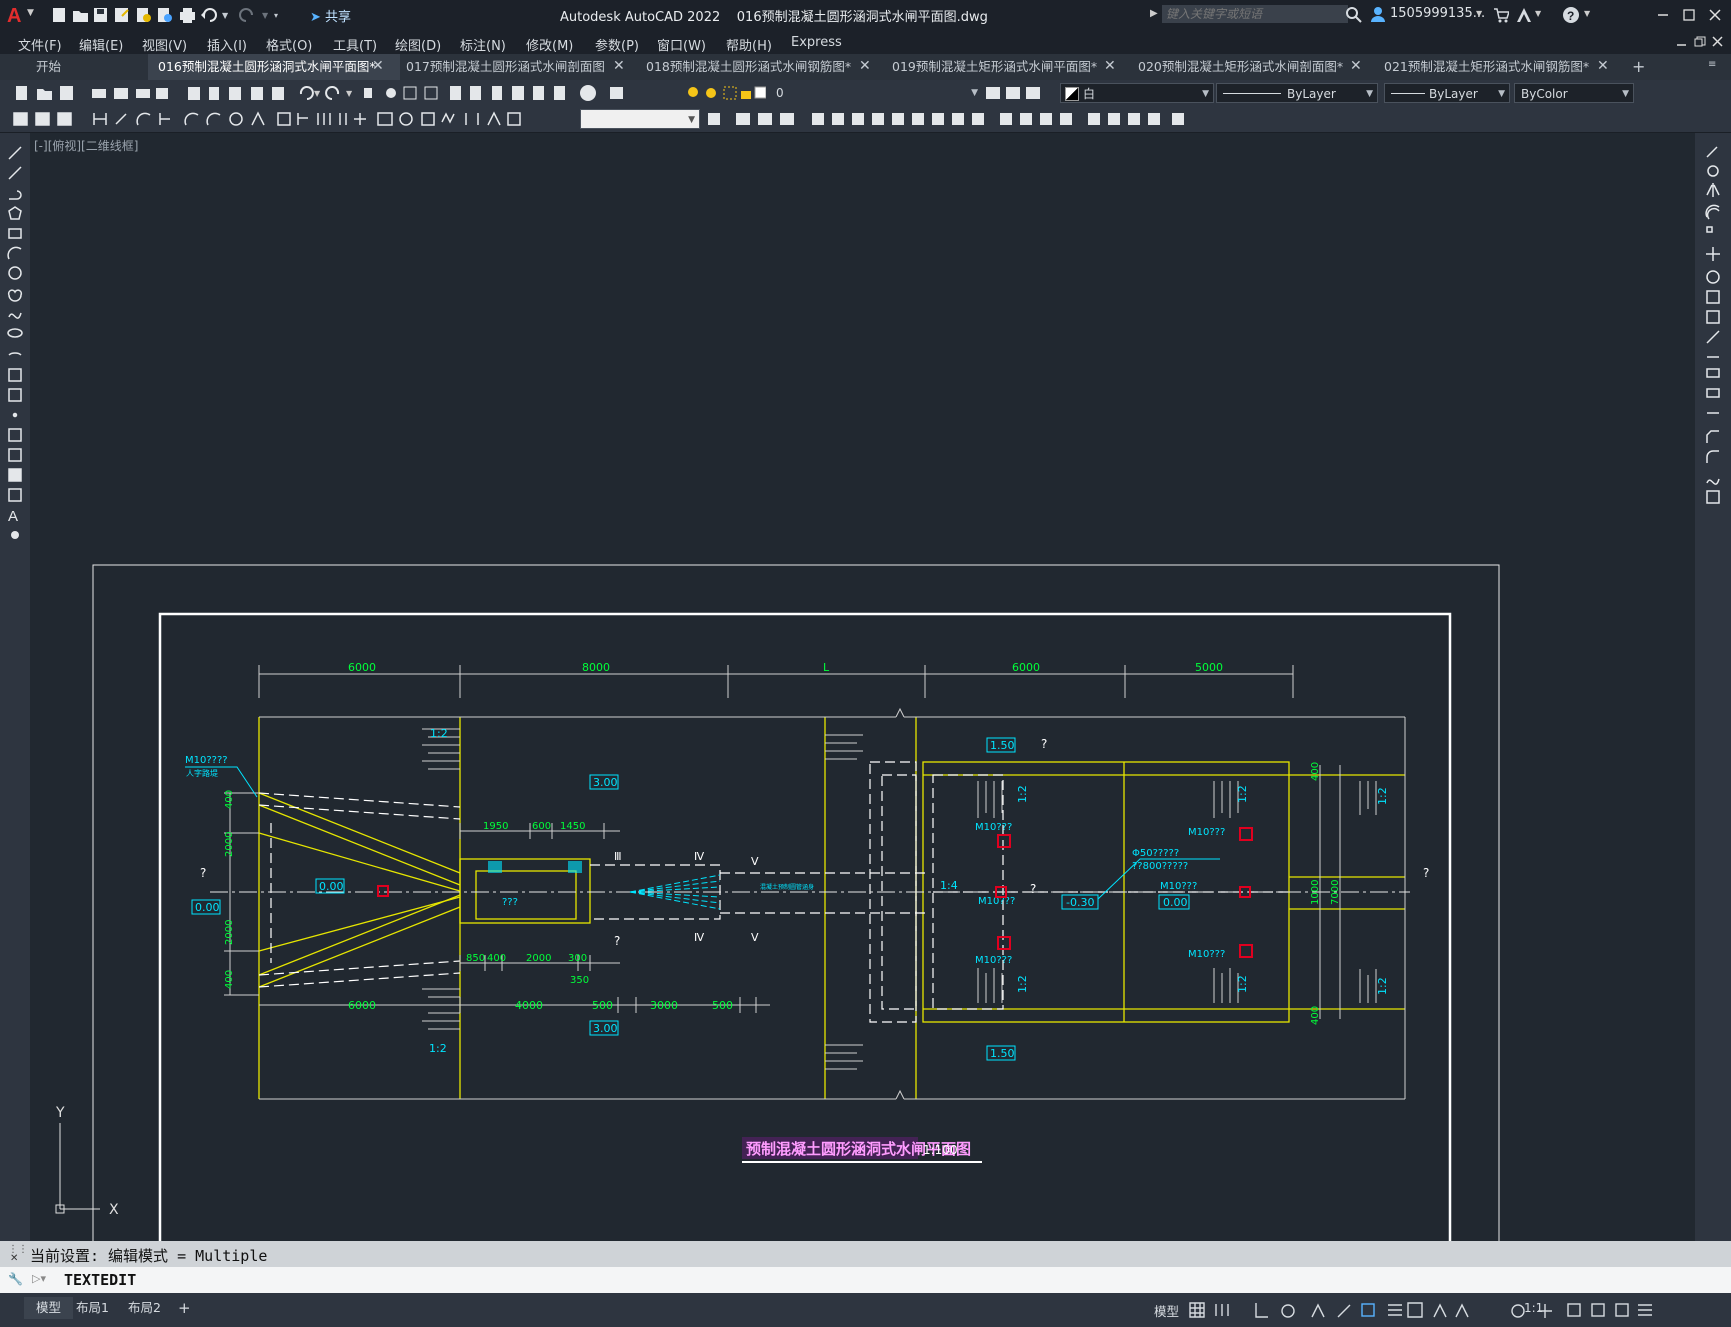 This screenshot has height=1327, width=1731. I want to click on menu-help: 帮助(H), so click(749, 44).